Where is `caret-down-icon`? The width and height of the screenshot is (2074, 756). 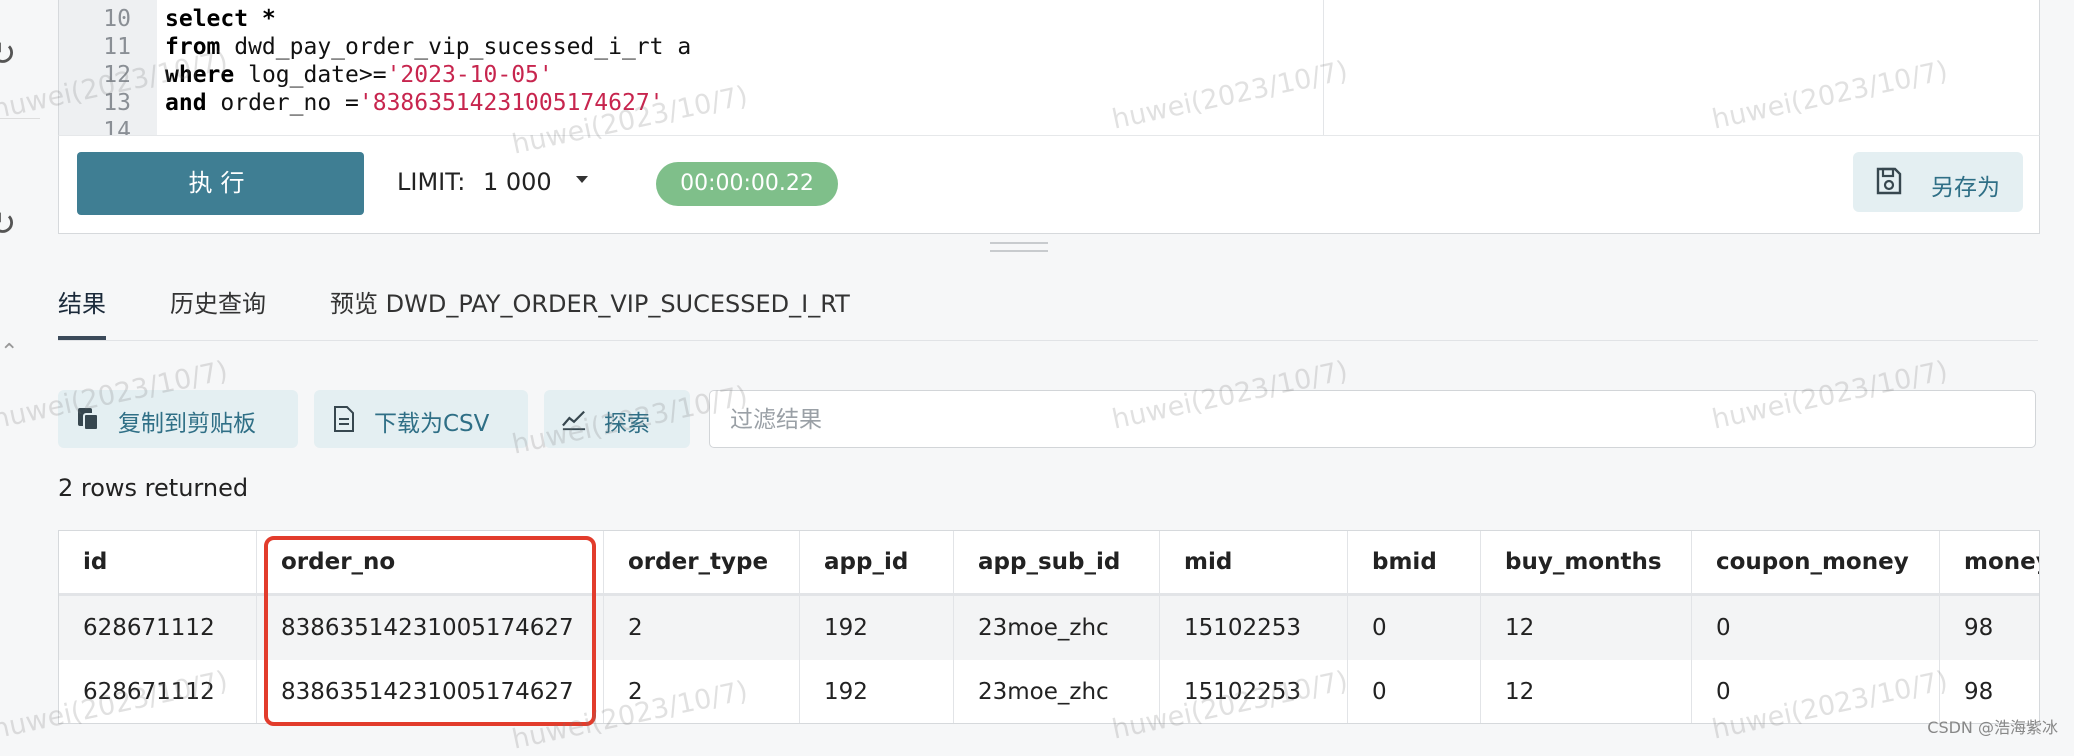
caret-down-icon is located at coordinates (582, 179).